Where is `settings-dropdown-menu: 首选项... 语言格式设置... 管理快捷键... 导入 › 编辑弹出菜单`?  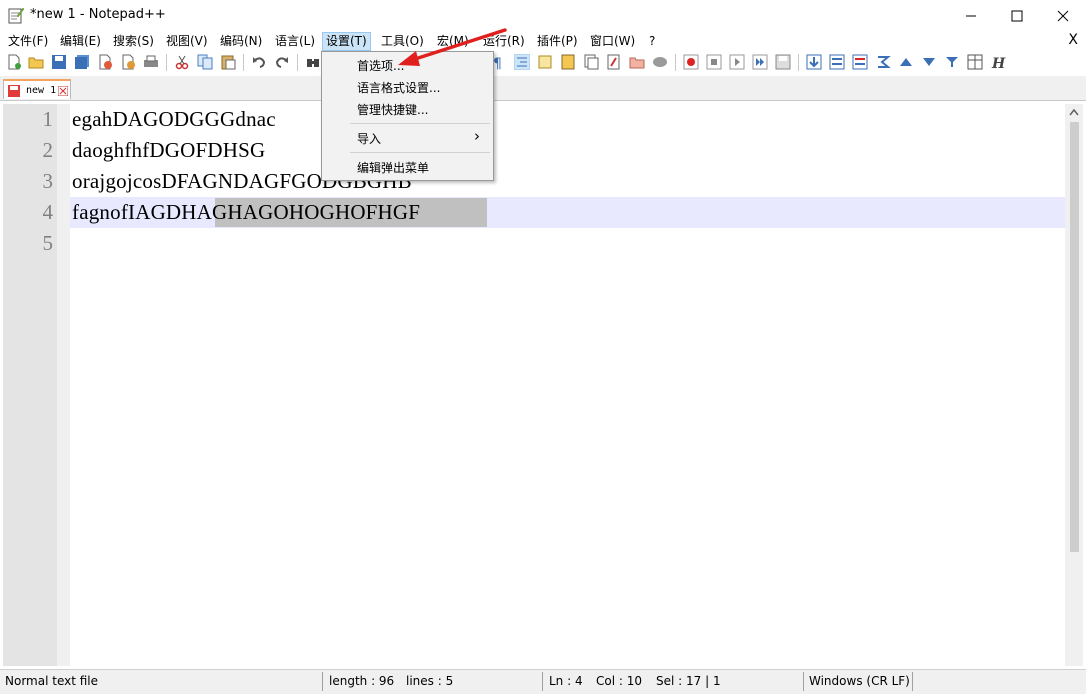
settings-dropdown-menu: 首选项... 语言格式设置... 管理快捷键... 导入 › 编辑弹出菜单 is located at coordinates (407, 116).